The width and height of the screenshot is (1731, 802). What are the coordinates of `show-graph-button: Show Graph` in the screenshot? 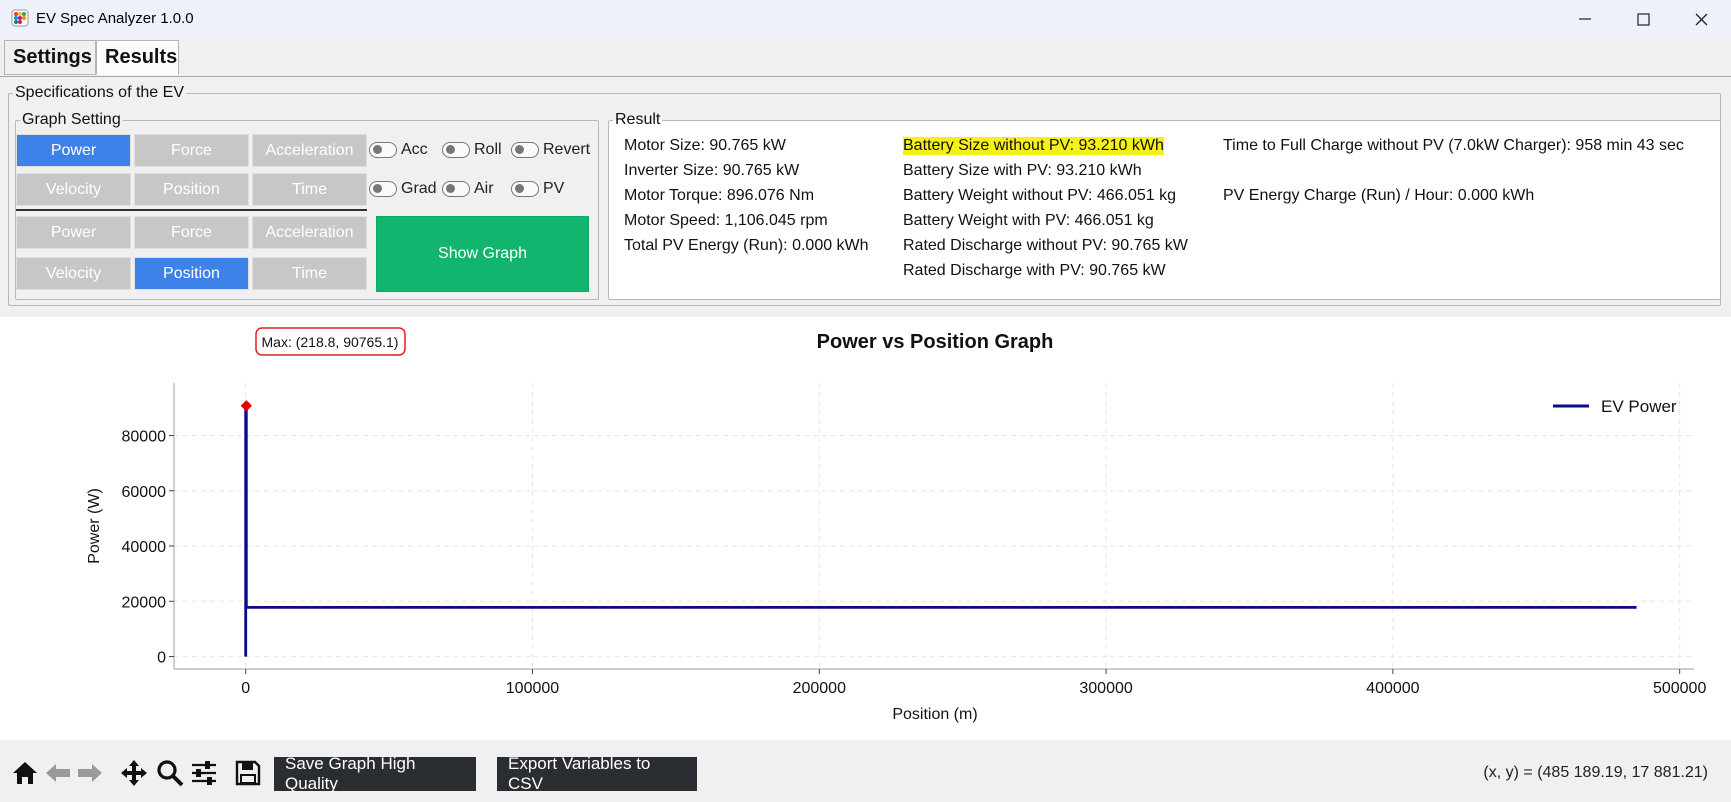 It's located at (482, 254).